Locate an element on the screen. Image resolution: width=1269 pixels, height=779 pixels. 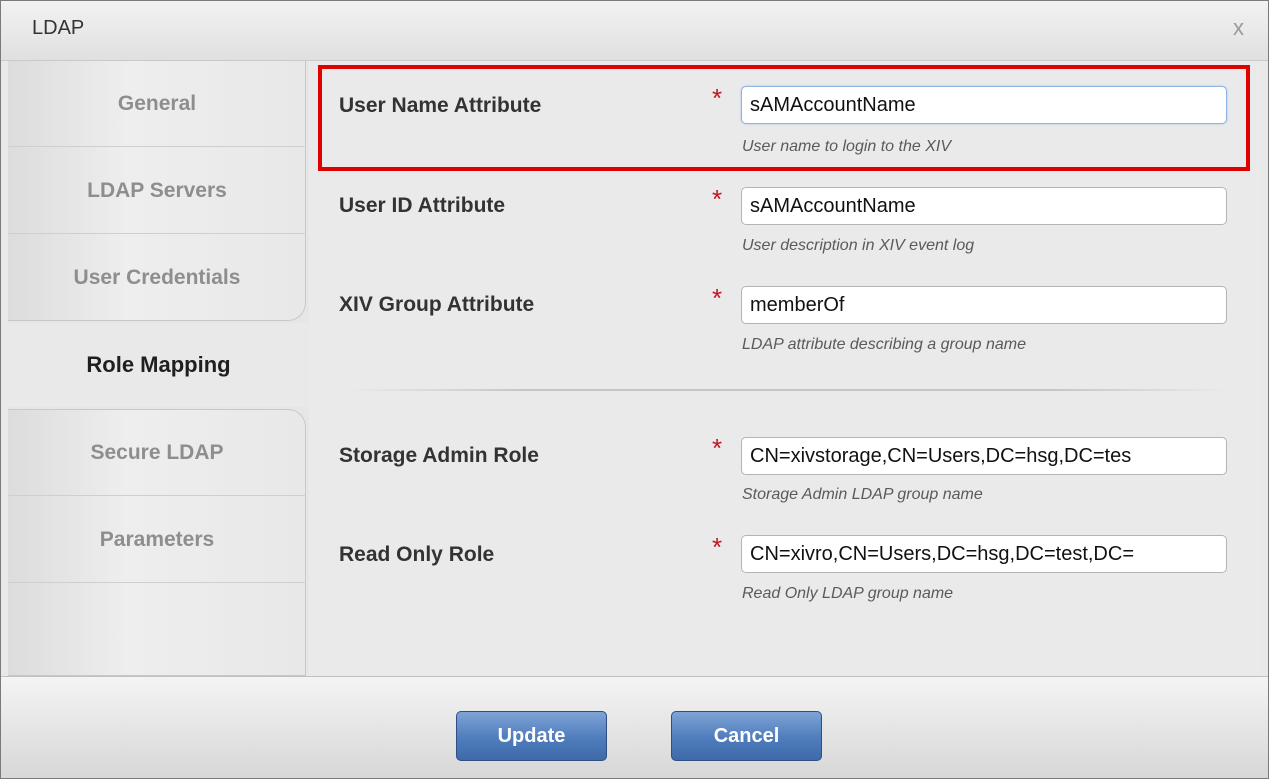
read-only-role-input is located at coordinates (984, 554).